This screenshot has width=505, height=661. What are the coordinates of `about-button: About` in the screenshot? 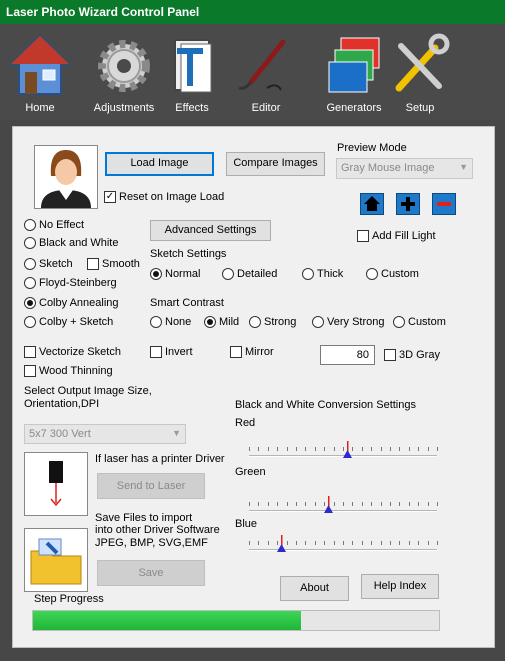 It's located at (314, 588).